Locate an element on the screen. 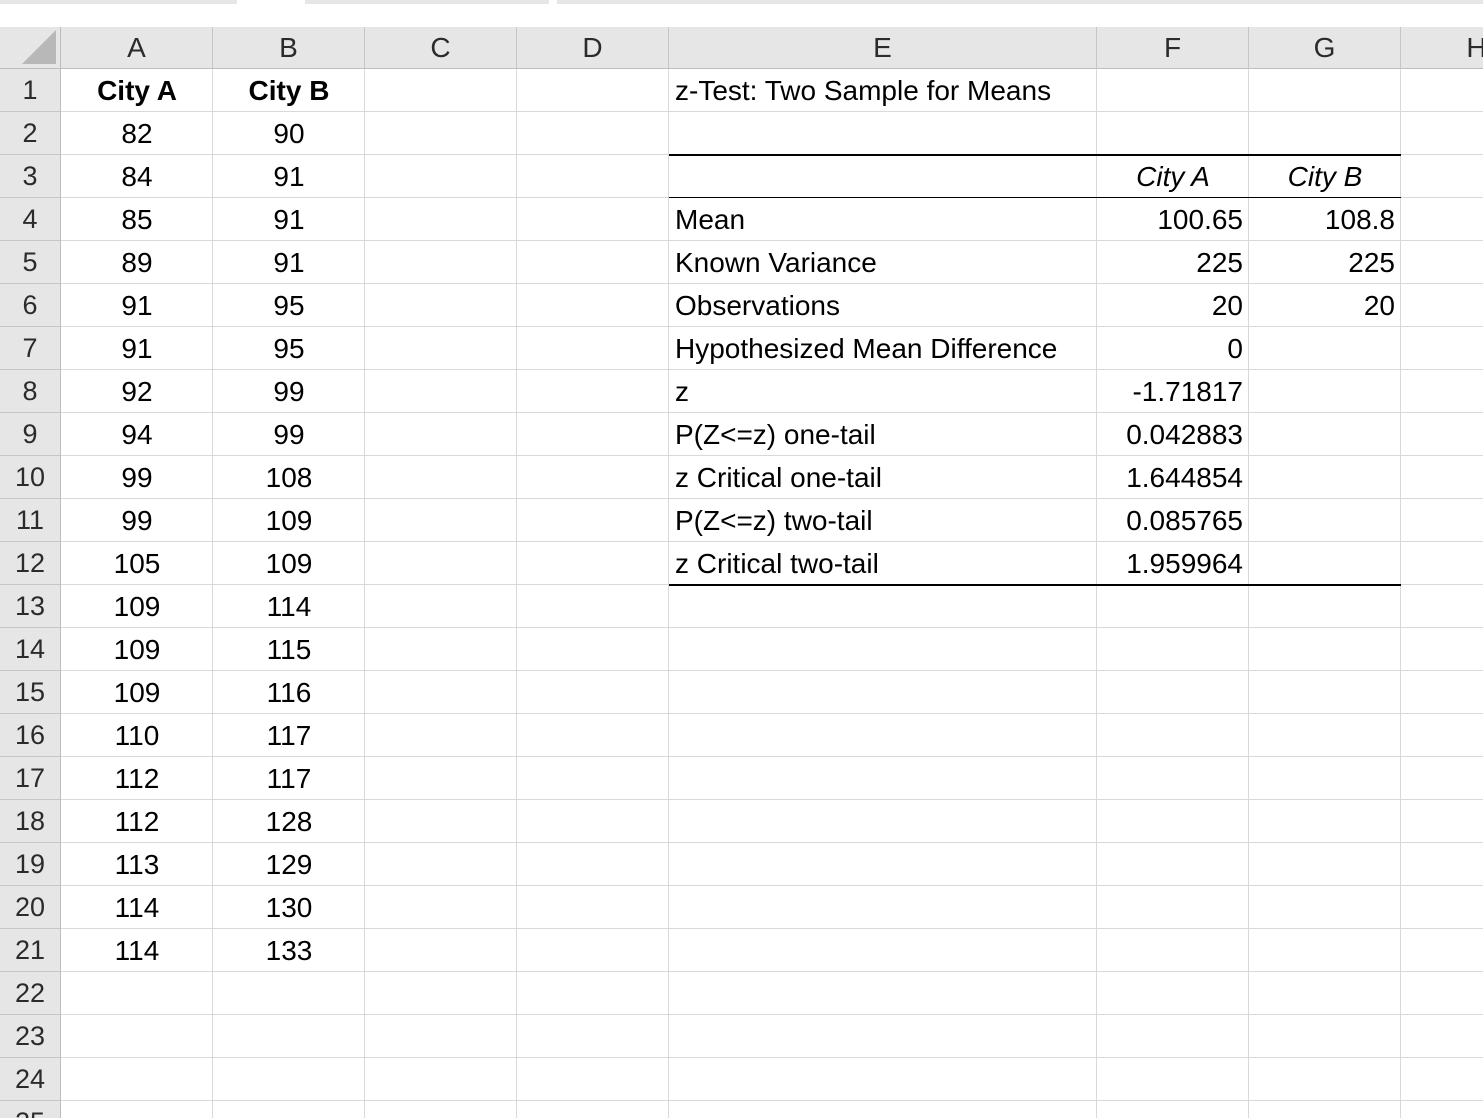  cell-b14: 115 is located at coordinates (289, 649).